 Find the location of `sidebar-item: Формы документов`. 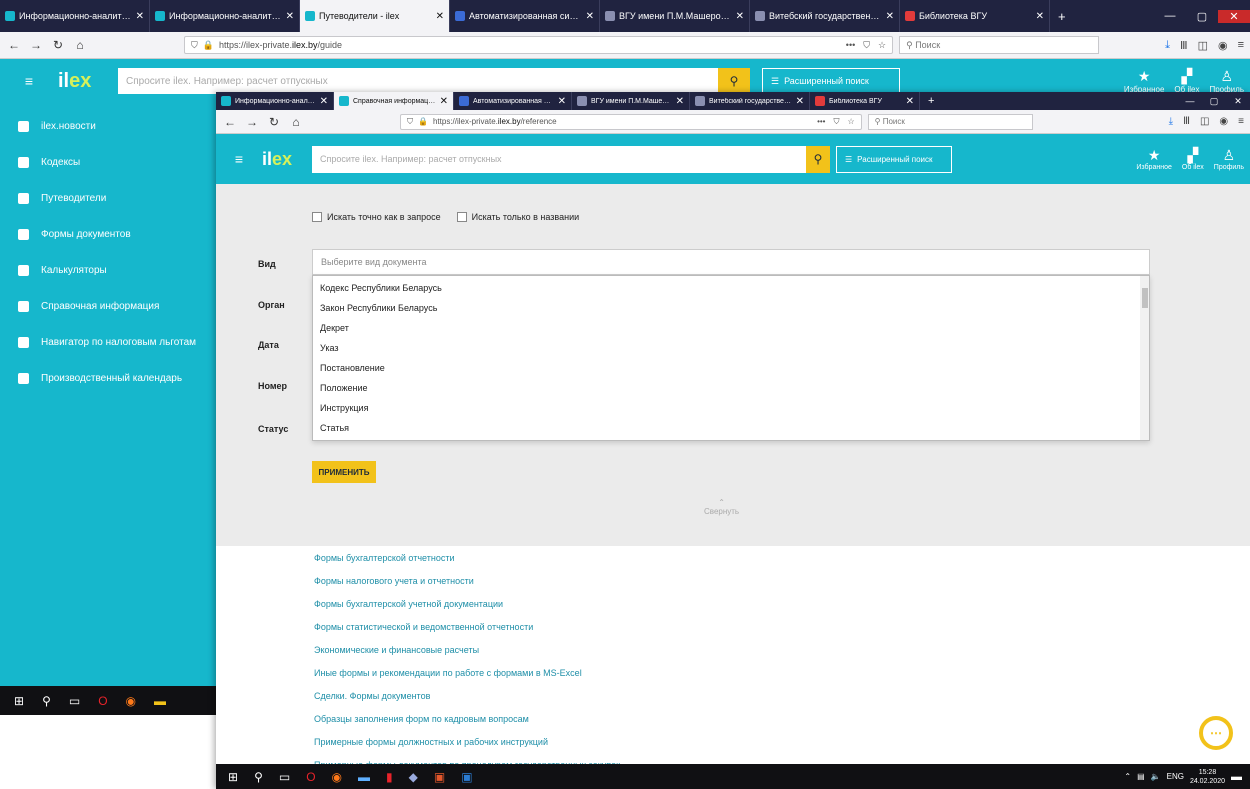

sidebar-item: Формы документов is located at coordinates (108, 234).